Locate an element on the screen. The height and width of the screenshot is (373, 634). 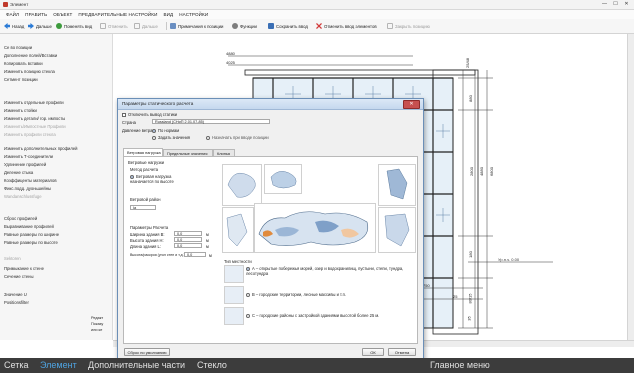
arrow-right-icon is located at coordinates (31, 26).